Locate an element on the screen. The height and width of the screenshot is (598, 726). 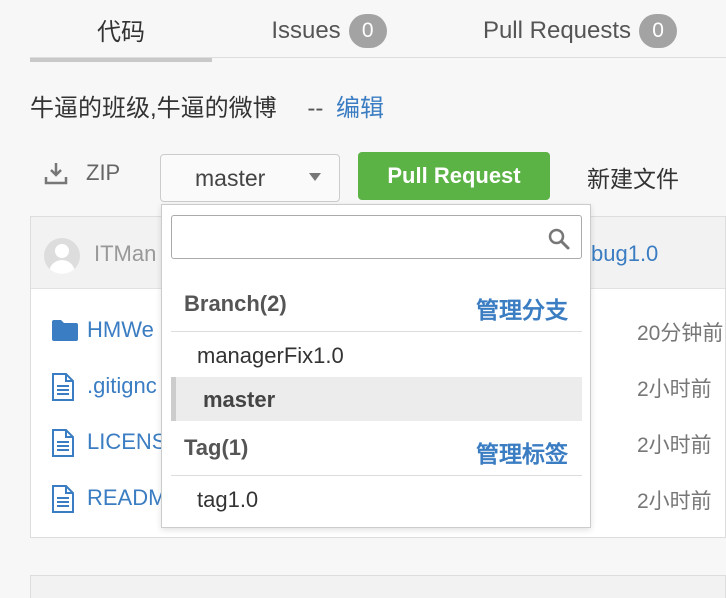
edit-description-link: 编辑 is located at coordinates (360, 108).